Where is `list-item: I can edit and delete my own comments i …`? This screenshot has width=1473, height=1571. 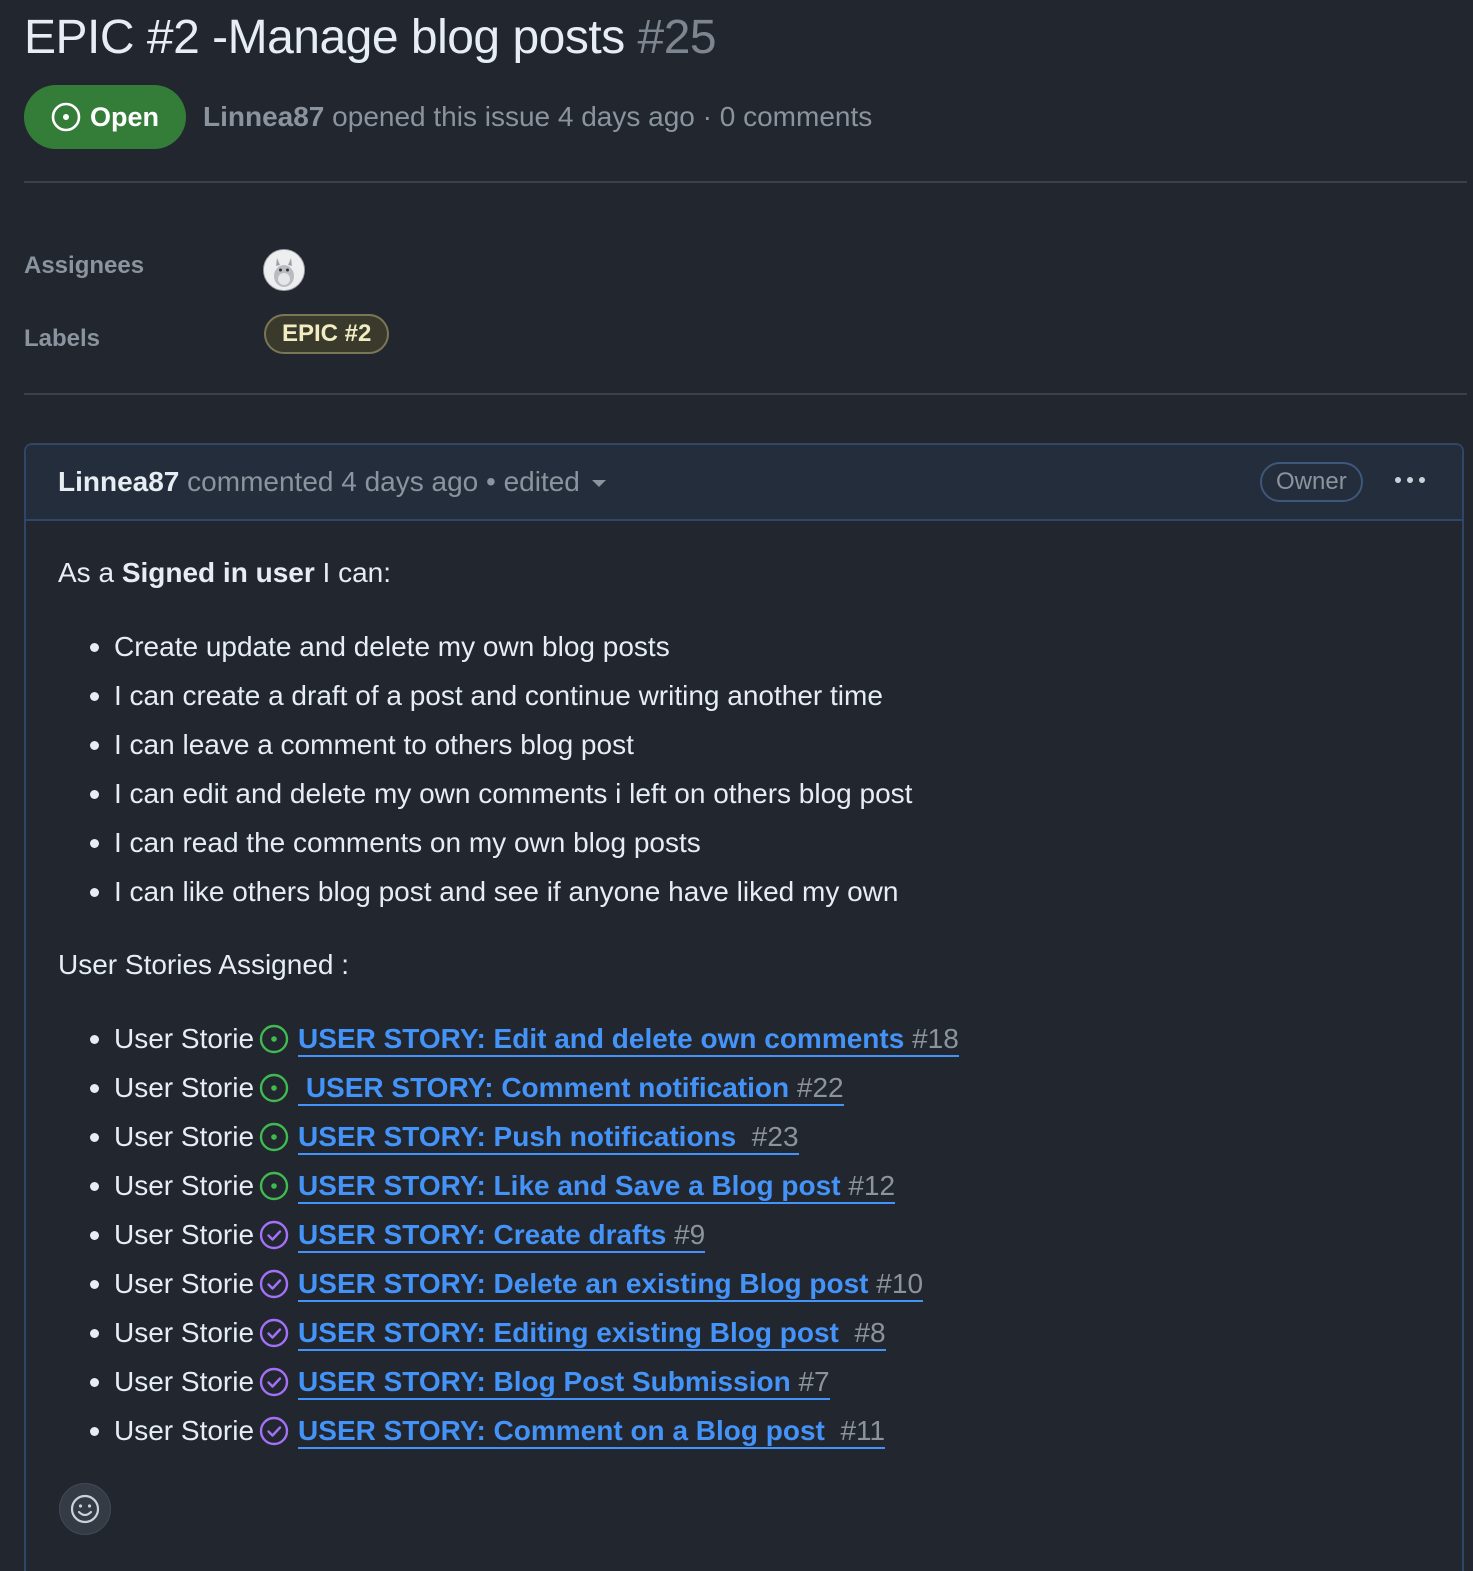
list-item: I can edit and delete my own comments i … is located at coordinates (497, 798).